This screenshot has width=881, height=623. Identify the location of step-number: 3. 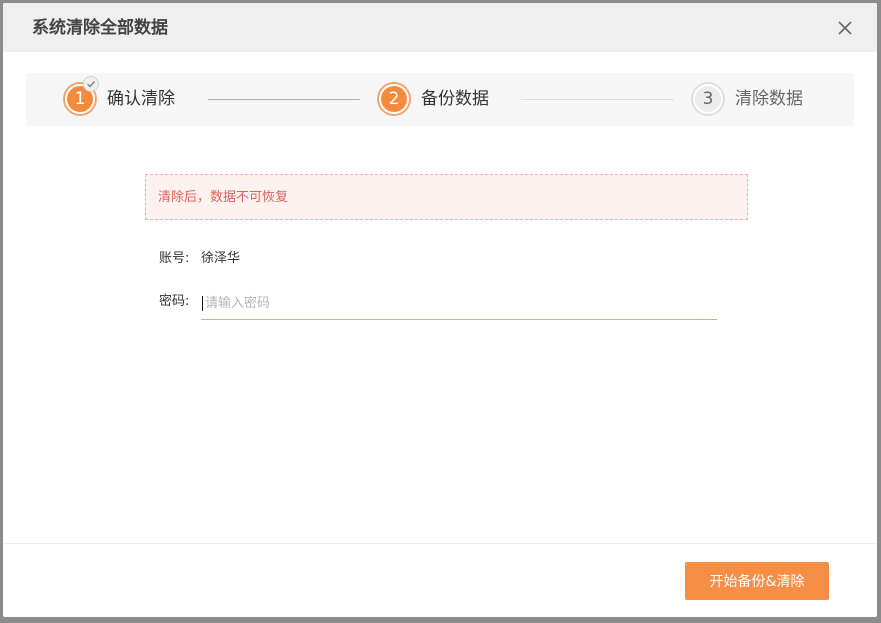
(708, 99).